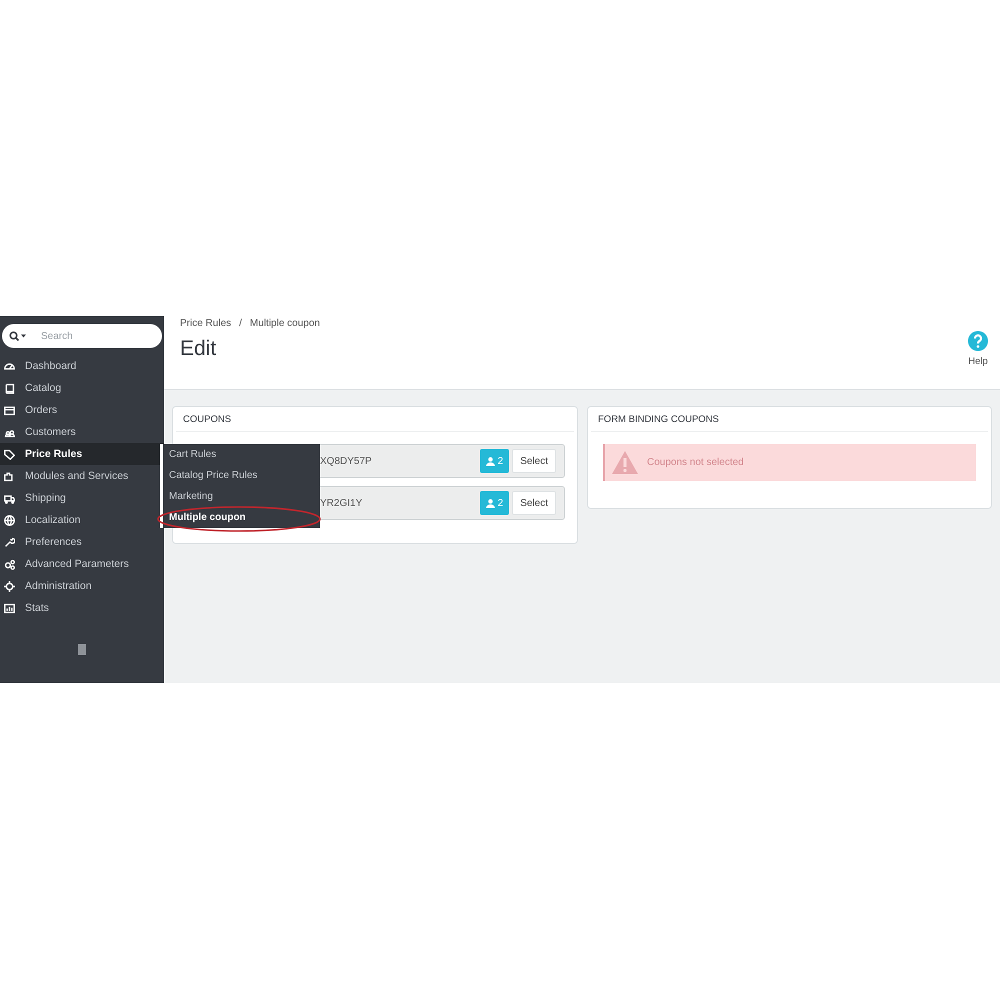 The image size is (1000, 1000). What do you see at coordinates (82, 388) in the screenshot?
I see `sidebar-item: Catalog` at bounding box center [82, 388].